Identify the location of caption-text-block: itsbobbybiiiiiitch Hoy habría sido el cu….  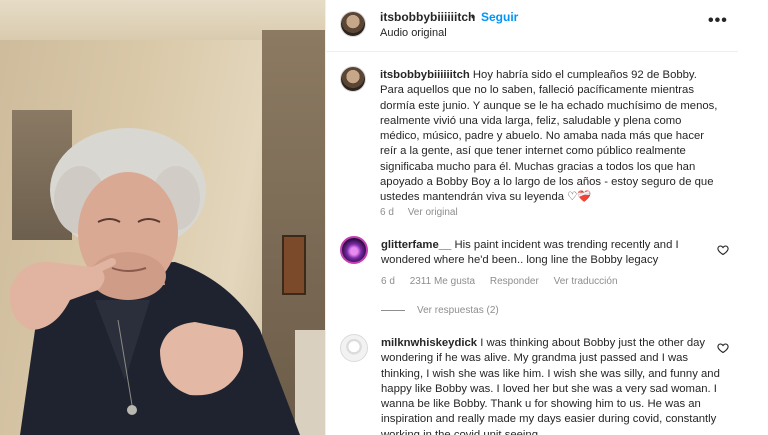
(550, 137).